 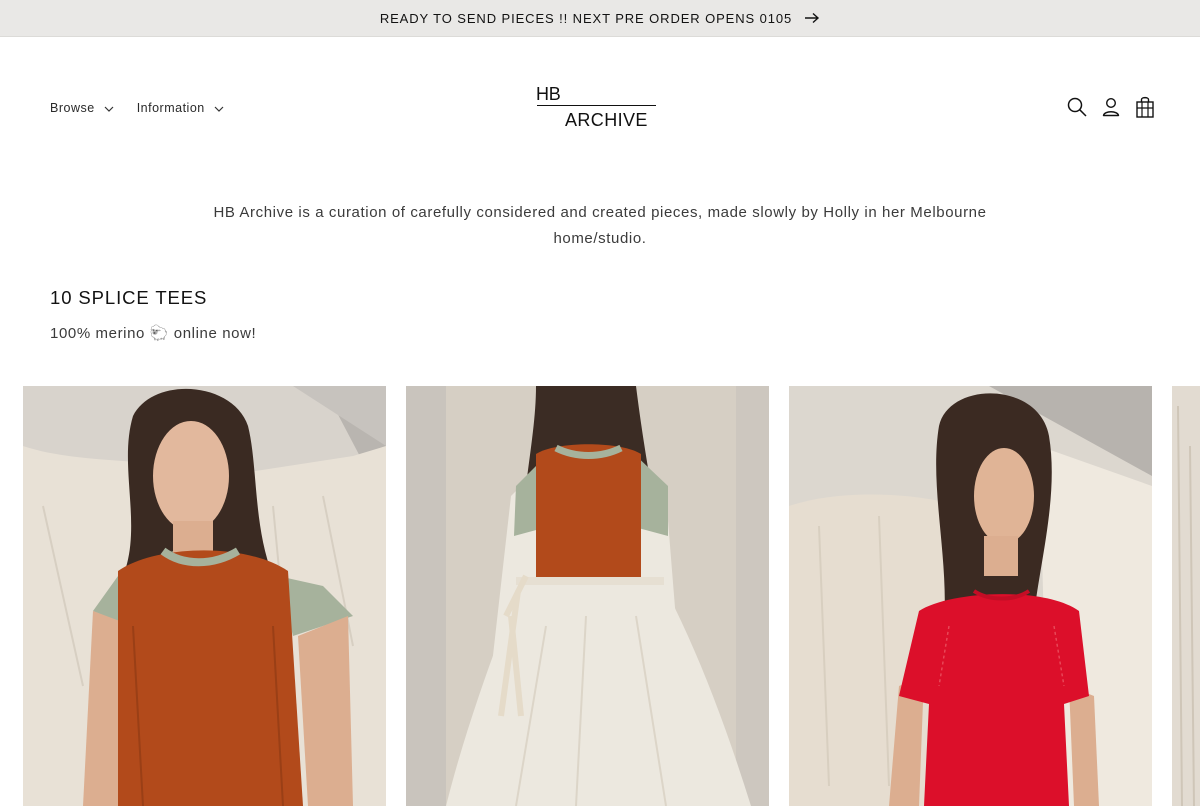 I want to click on search-icon, so click(x=1077, y=107).